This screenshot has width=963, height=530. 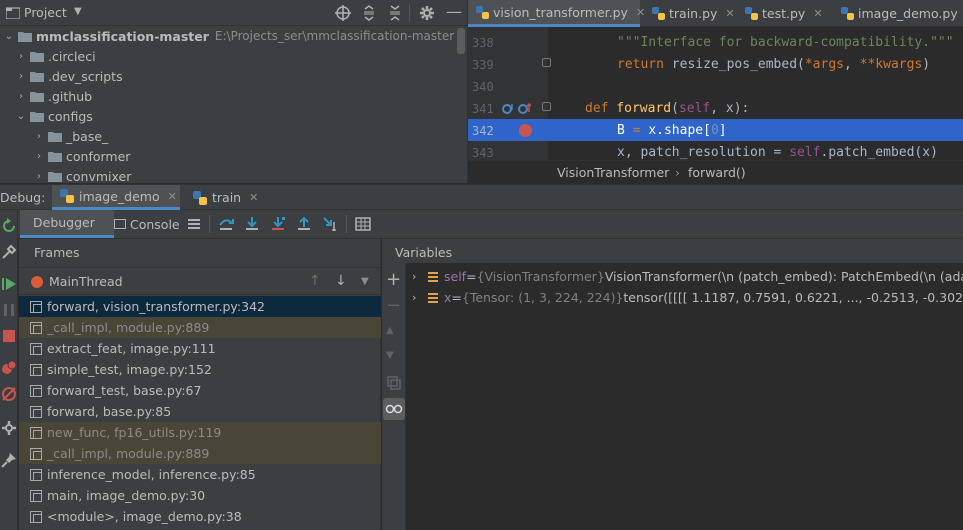 What do you see at coordinates (613, 172) in the screenshot?
I see `breadcrumb-class: VisionTransformer` at bounding box center [613, 172].